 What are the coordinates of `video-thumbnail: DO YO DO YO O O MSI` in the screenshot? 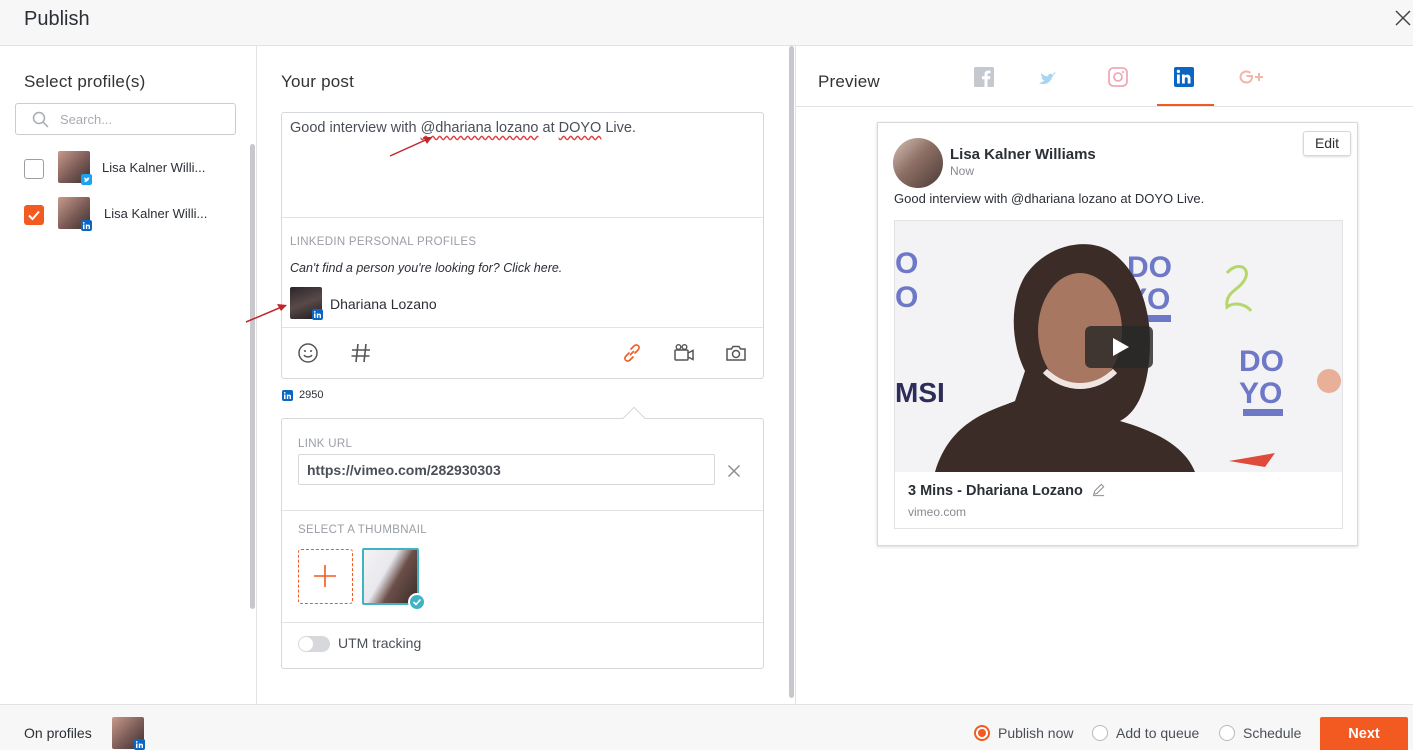 It's located at (1118, 346).